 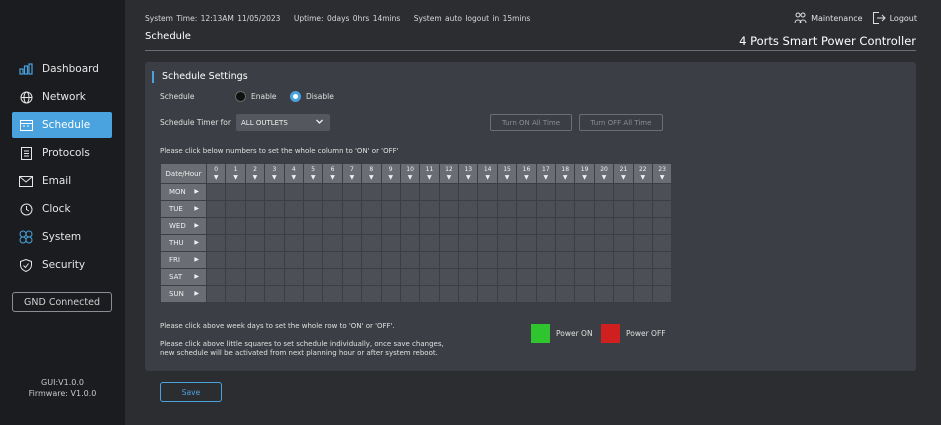 I want to click on hour-column-header: 13 ▼, so click(x=468, y=173).